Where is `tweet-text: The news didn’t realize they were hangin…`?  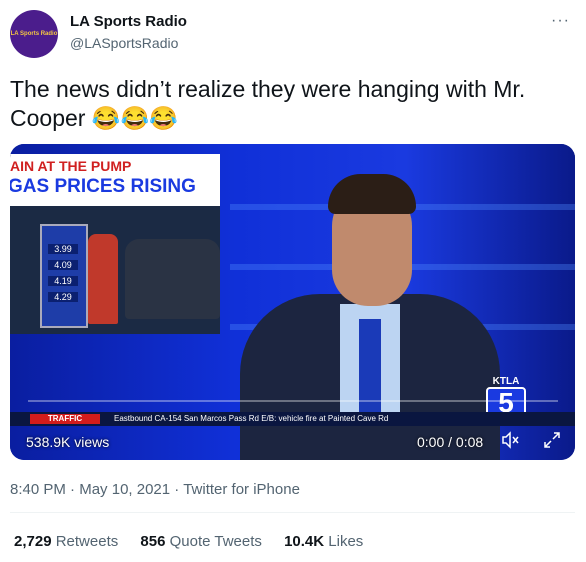 tweet-text: The news didn’t realize they were hangin… is located at coordinates (268, 103).